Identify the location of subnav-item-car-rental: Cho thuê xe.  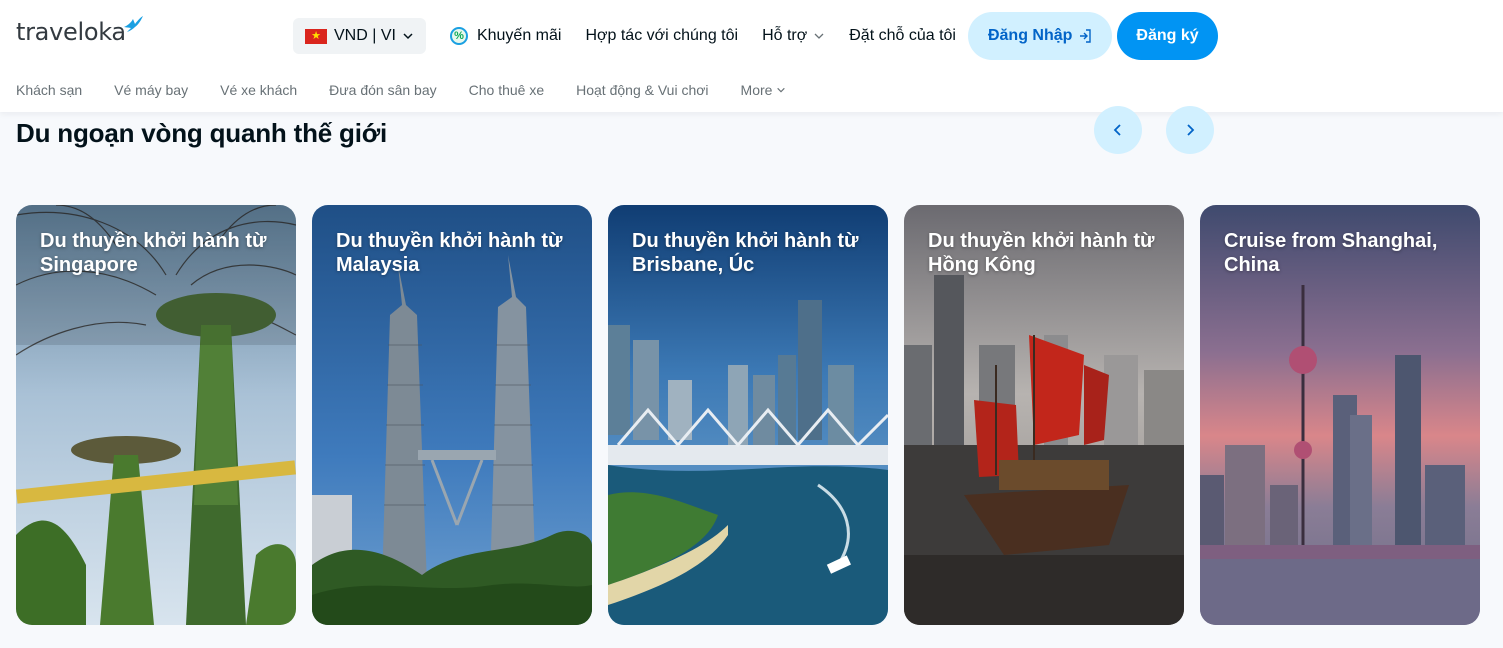
(507, 90).